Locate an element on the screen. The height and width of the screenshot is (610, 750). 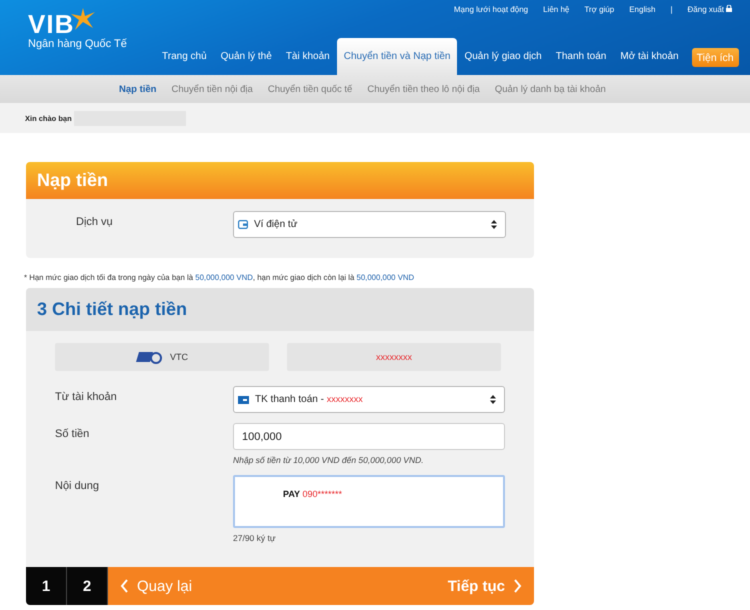
top-link: Trợ giúp is located at coordinates (599, 9).